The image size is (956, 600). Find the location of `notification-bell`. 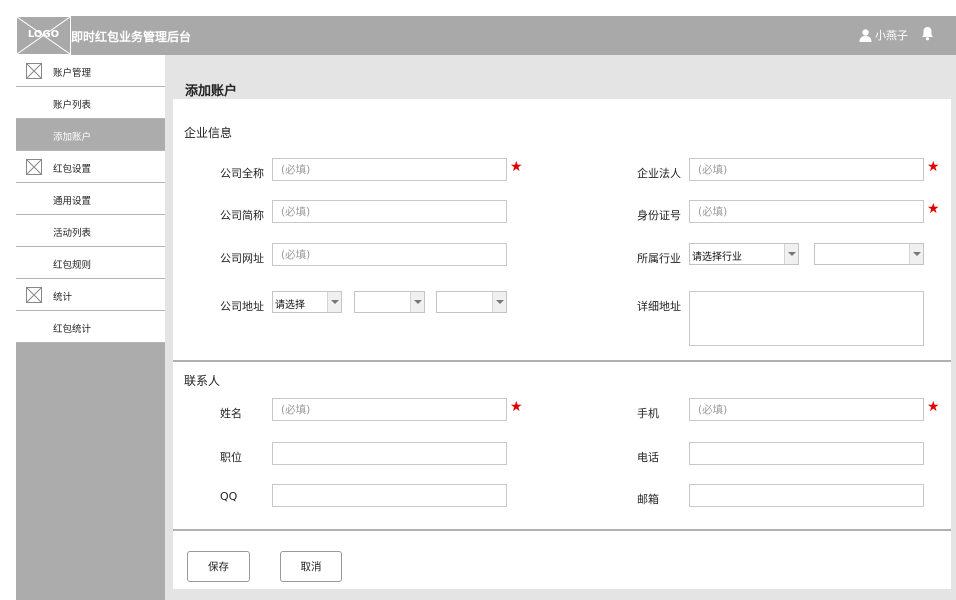

notification-bell is located at coordinates (927, 35).